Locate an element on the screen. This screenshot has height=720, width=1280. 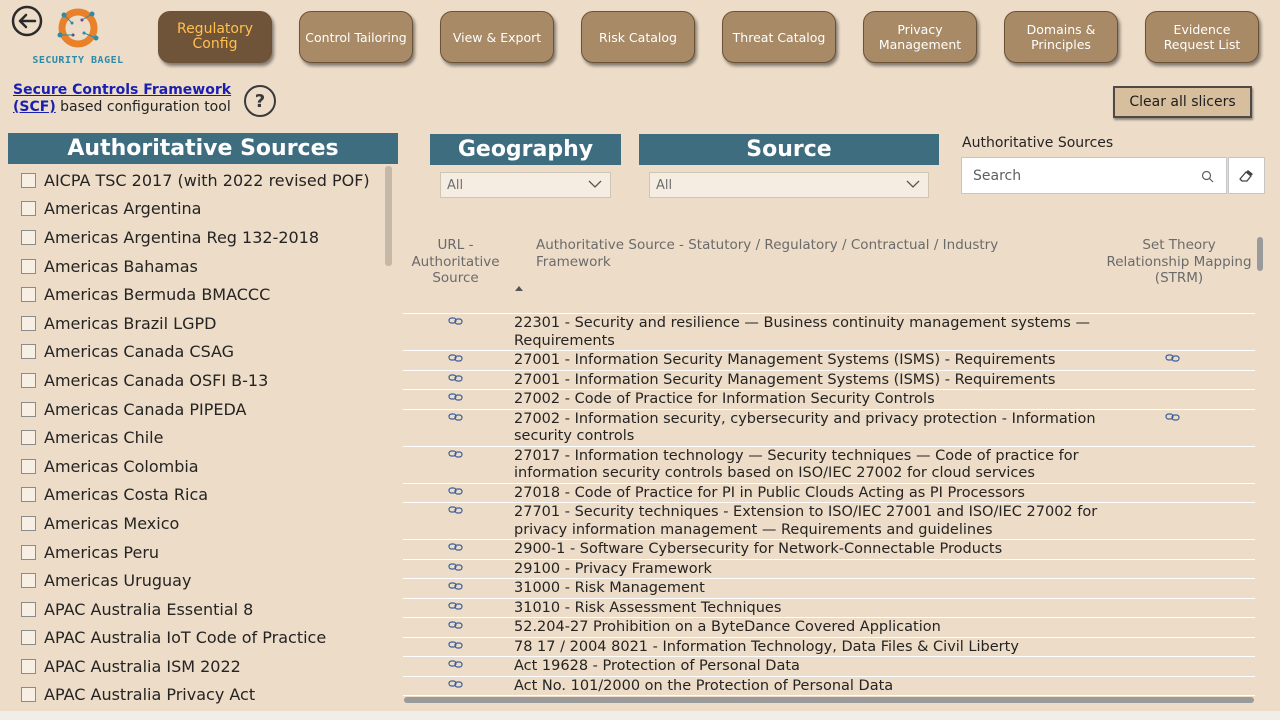
nav-evidence-request-list-button: Evidence Request List is located at coordinates (1202, 37).